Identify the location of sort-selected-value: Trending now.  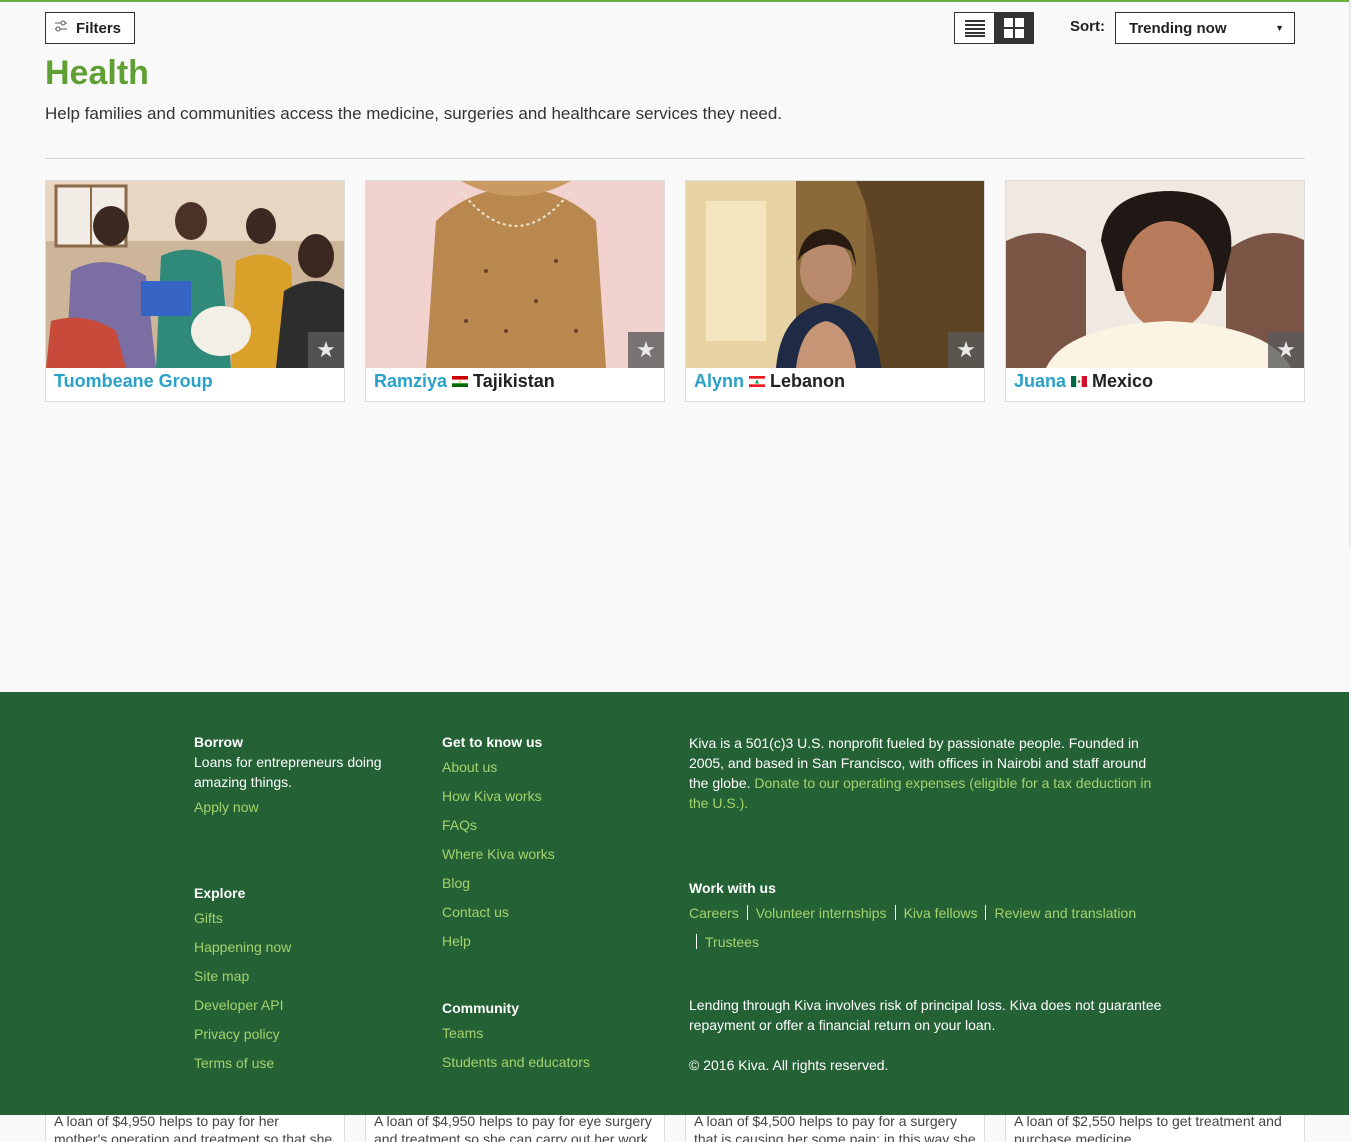
(1178, 28).